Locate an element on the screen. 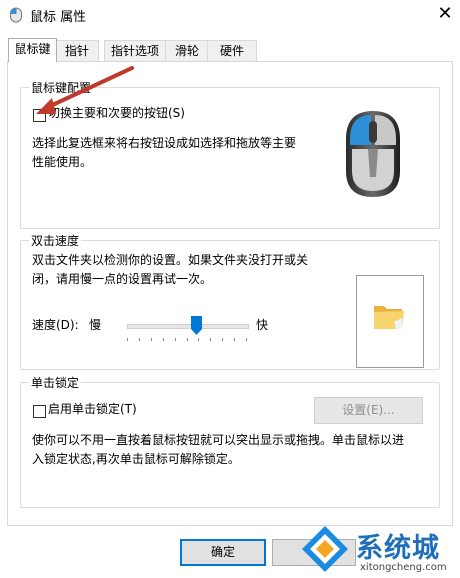  close-button: ✕ is located at coordinates (445, 15).